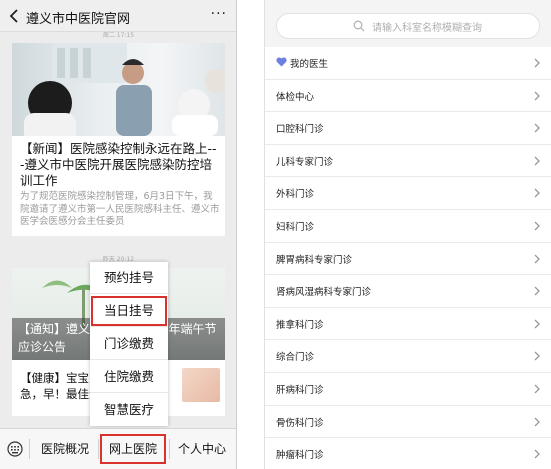 Image resolution: width=551 pixels, height=469 pixels. Describe the element at coordinates (314, 260) in the screenshot. I see `list-item-label: 脾胃病科专家门诊` at that location.